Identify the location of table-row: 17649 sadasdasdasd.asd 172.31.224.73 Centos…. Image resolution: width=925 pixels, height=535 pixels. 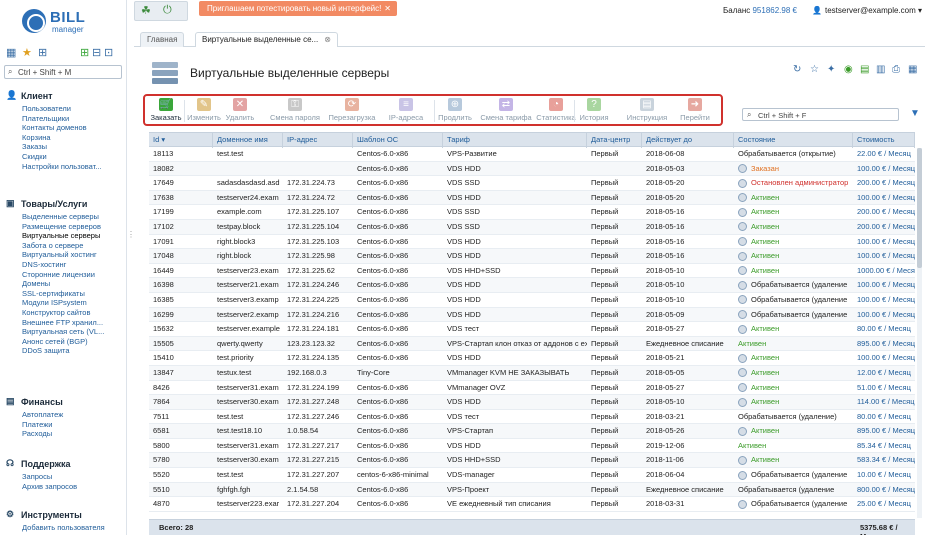
(532, 183).